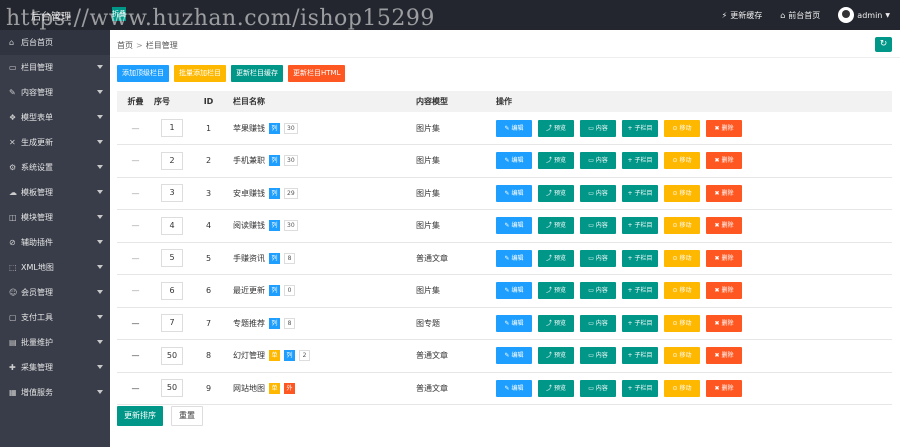 This screenshot has width=900, height=447. What do you see at coordinates (864, 15) in the screenshot?
I see `user-menu: admin ▼` at bounding box center [864, 15].